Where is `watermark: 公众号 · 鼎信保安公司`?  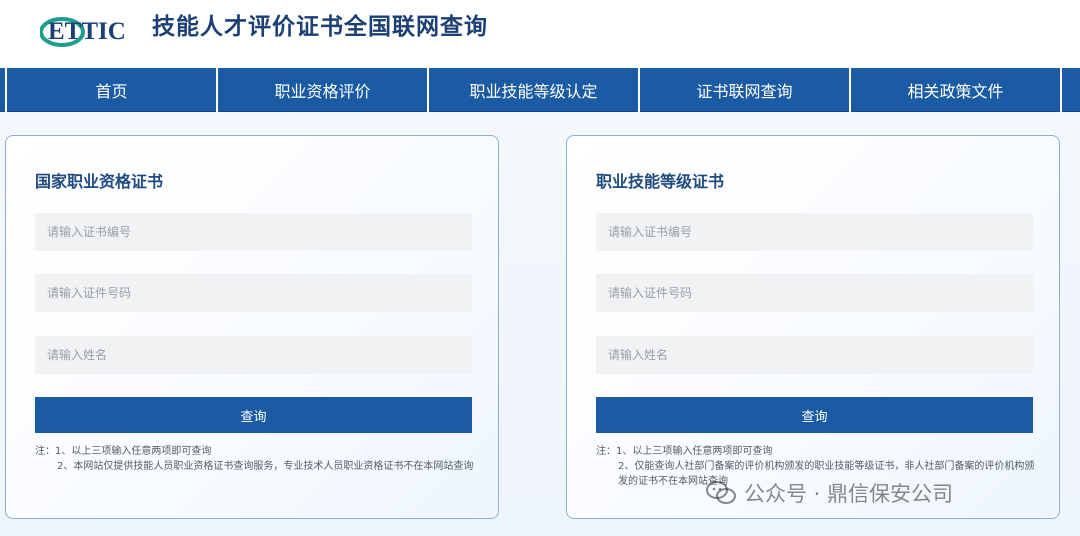
watermark: 公众号 · 鼎信保安公司 is located at coordinates (829, 493).